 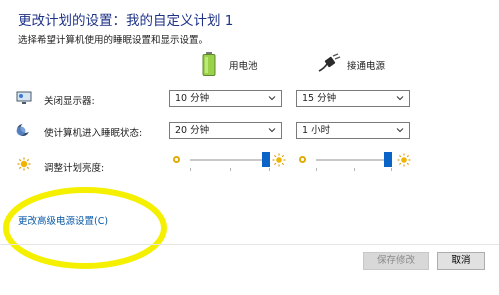 What do you see at coordinates (396, 261) in the screenshot?
I see `save-changes-button: 保存修改` at bounding box center [396, 261].